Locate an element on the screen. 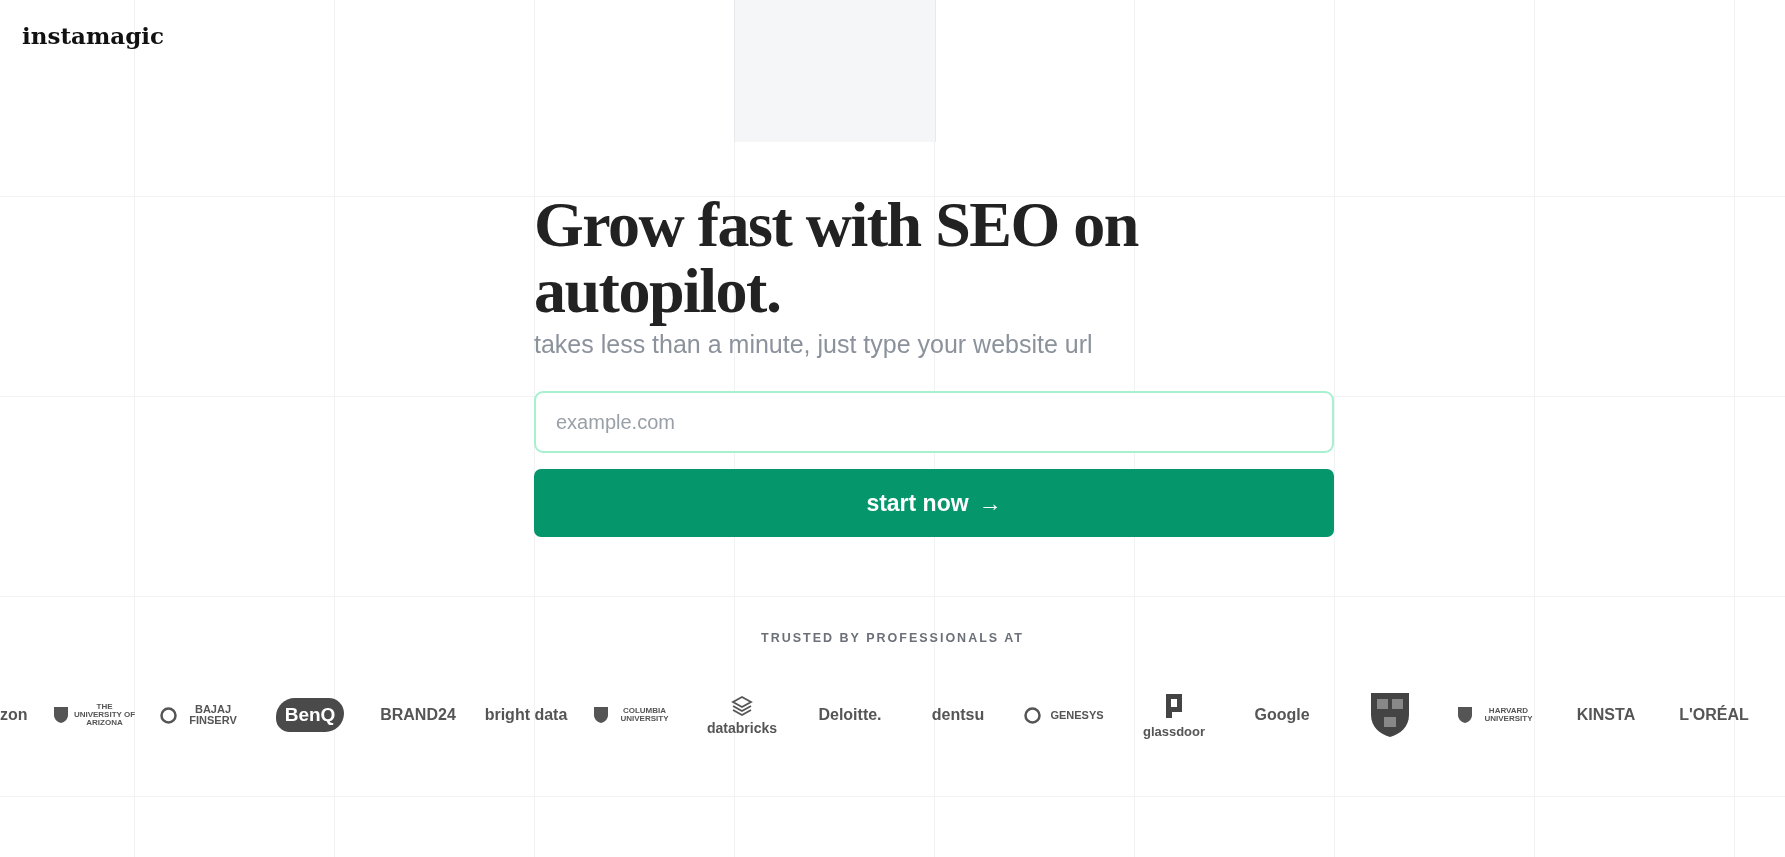  company-logo: Google is located at coordinates (1282, 715).